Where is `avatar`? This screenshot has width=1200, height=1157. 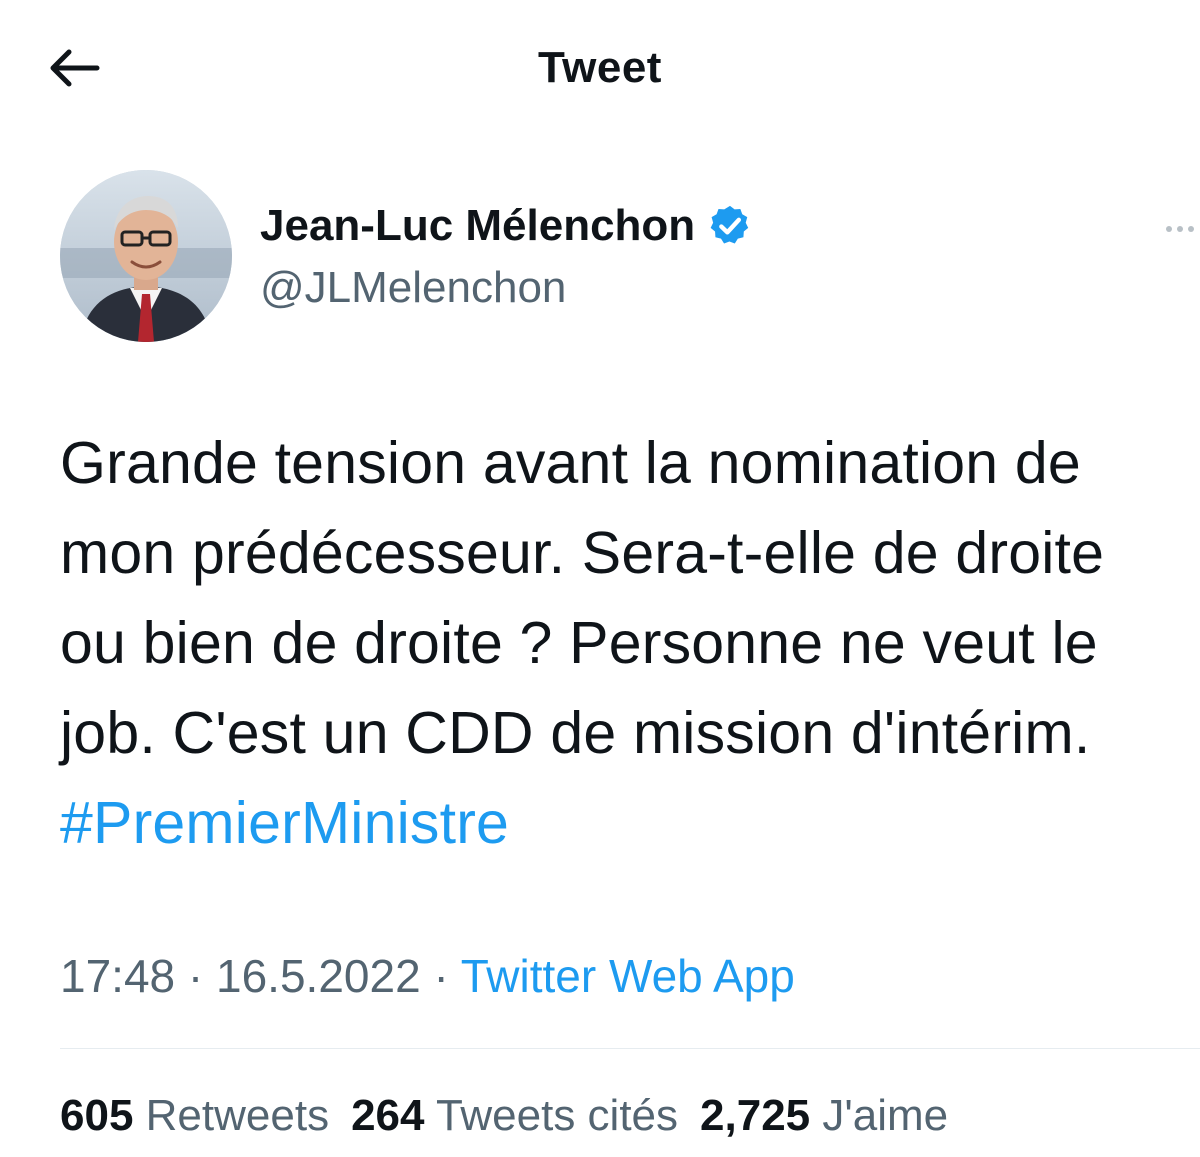
avatar is located at coordinates (146, 256).